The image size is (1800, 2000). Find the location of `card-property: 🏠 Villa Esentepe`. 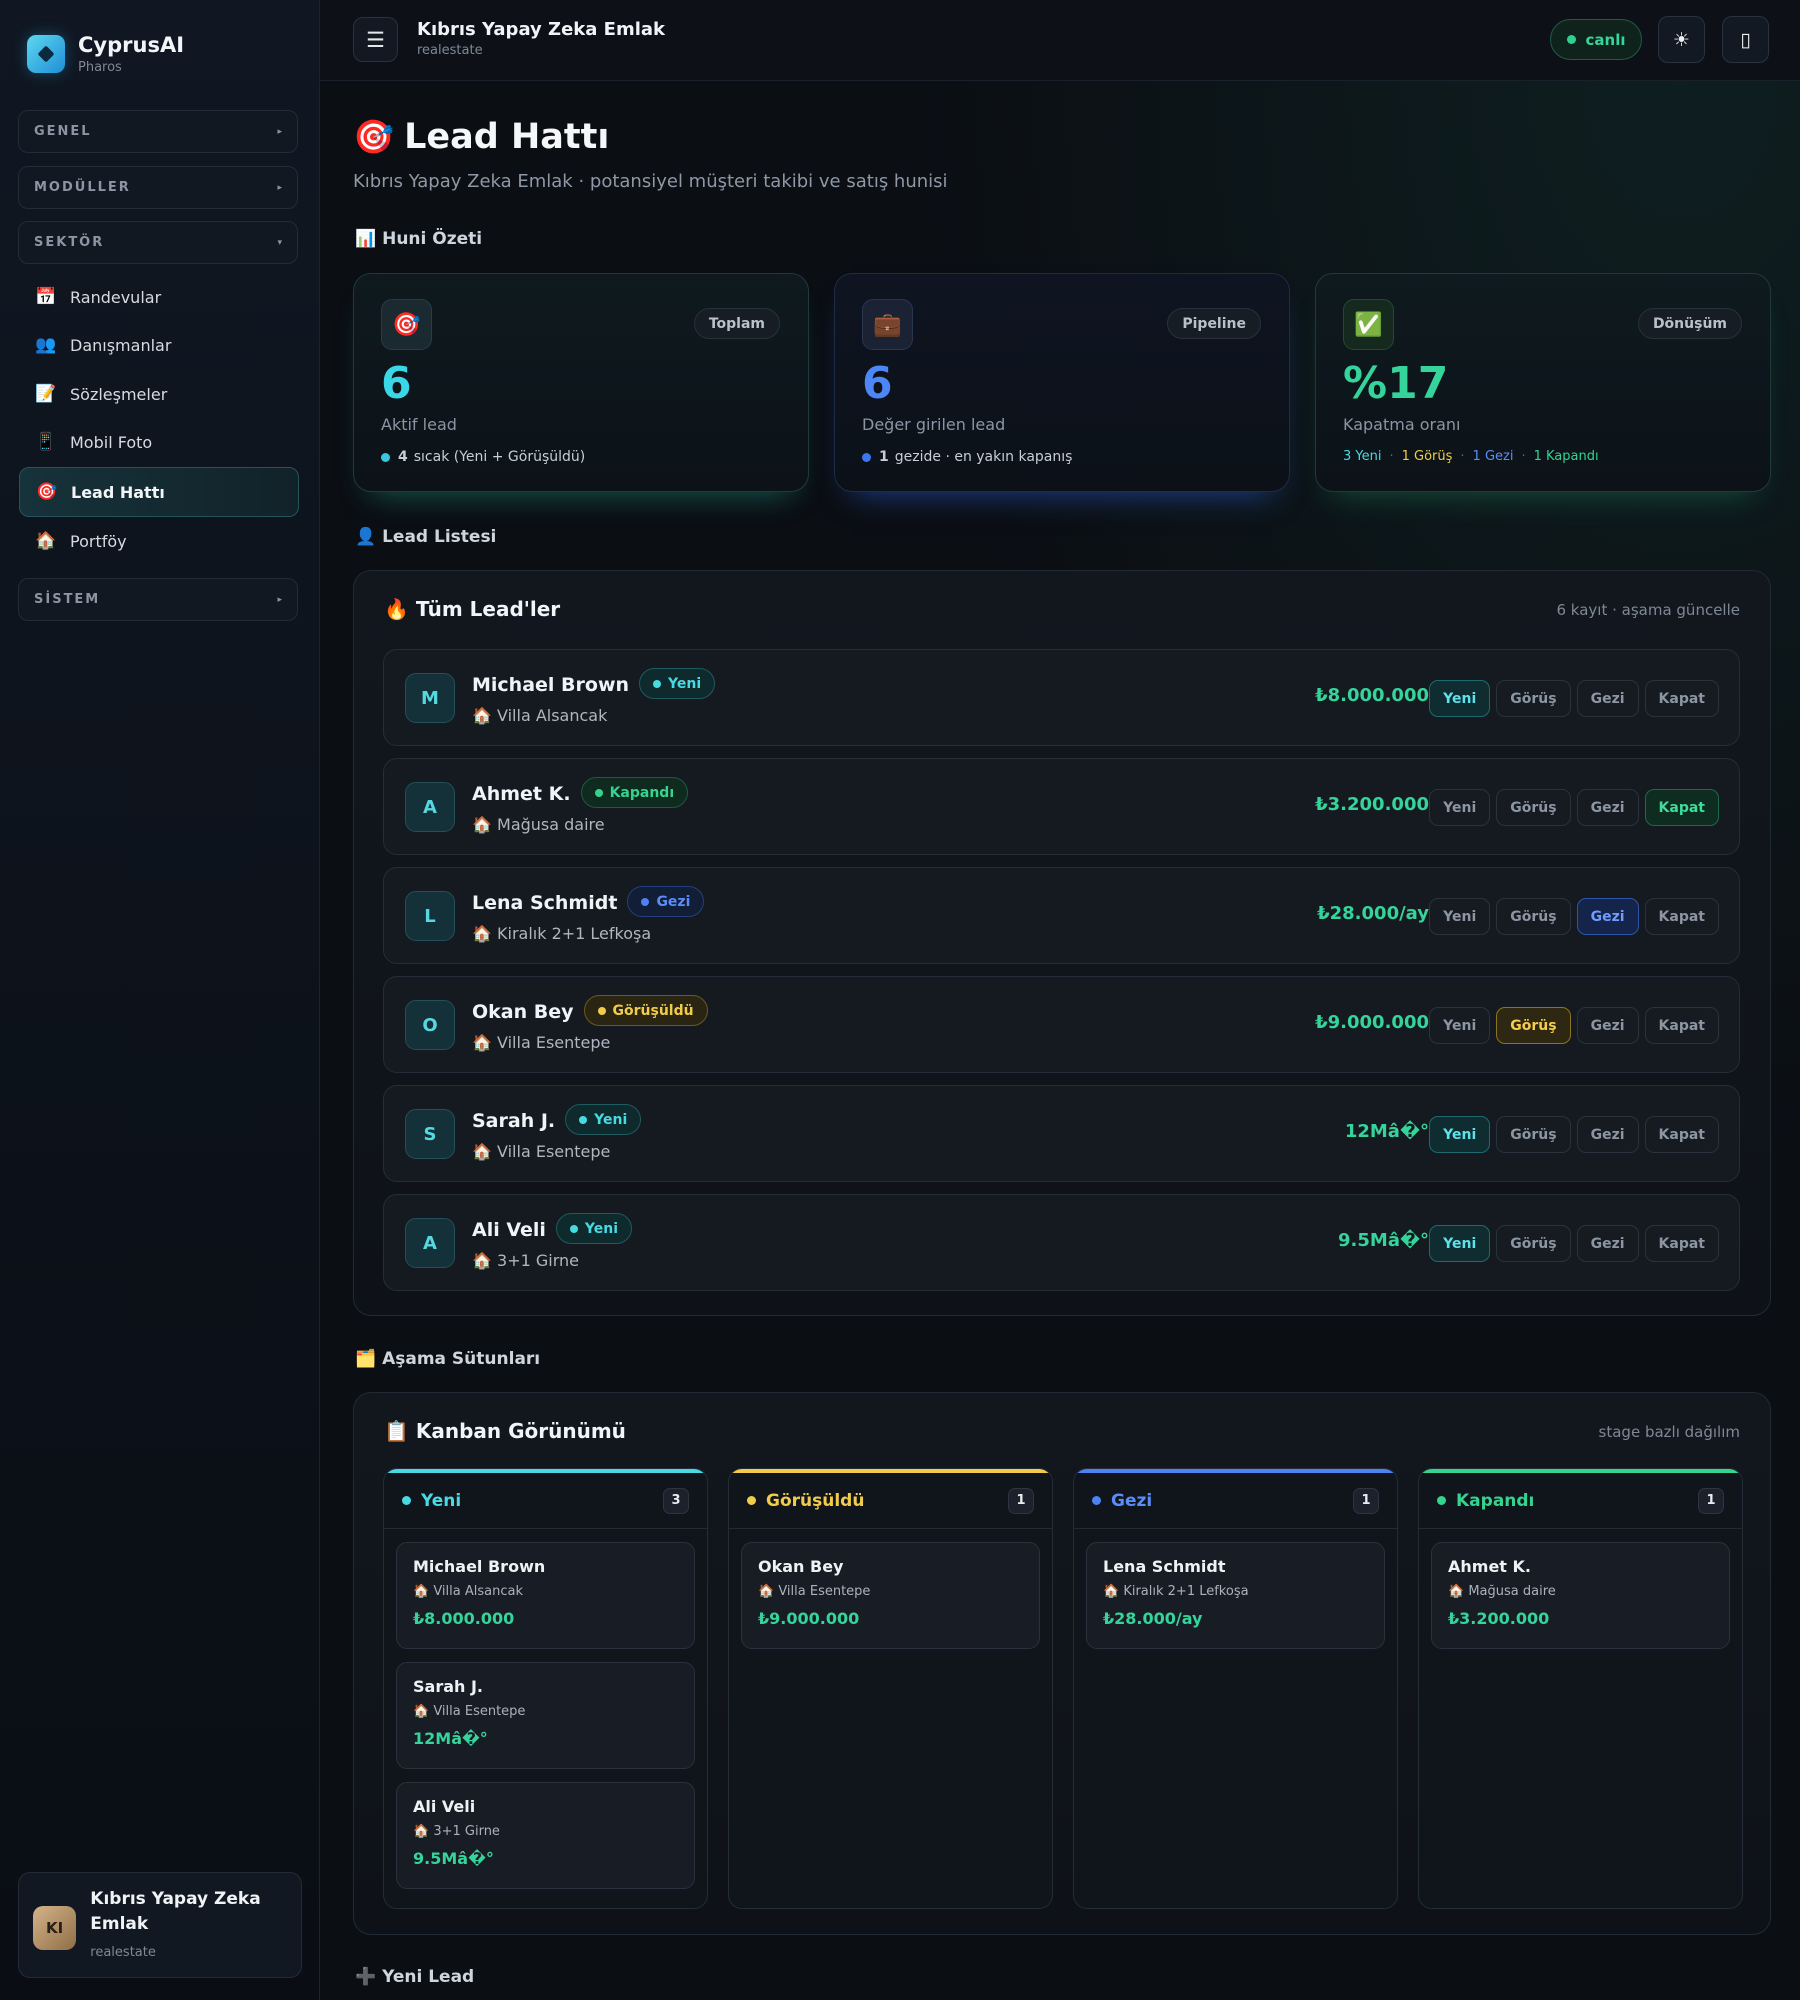

card-property: 🏠 Villa Esentepe is located at coordinates (469, 1711).